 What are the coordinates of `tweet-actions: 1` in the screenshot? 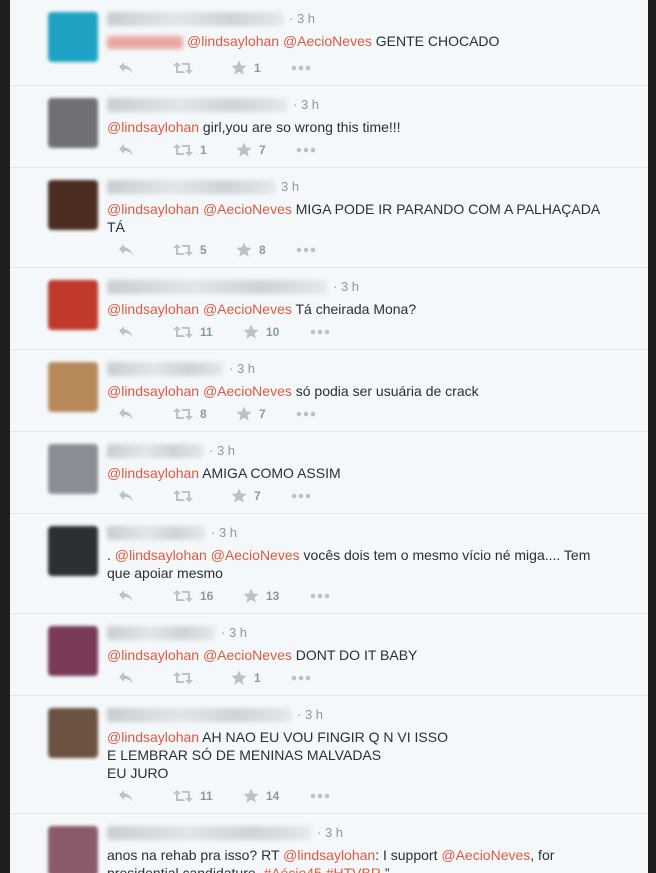 It's located at (240, 68).